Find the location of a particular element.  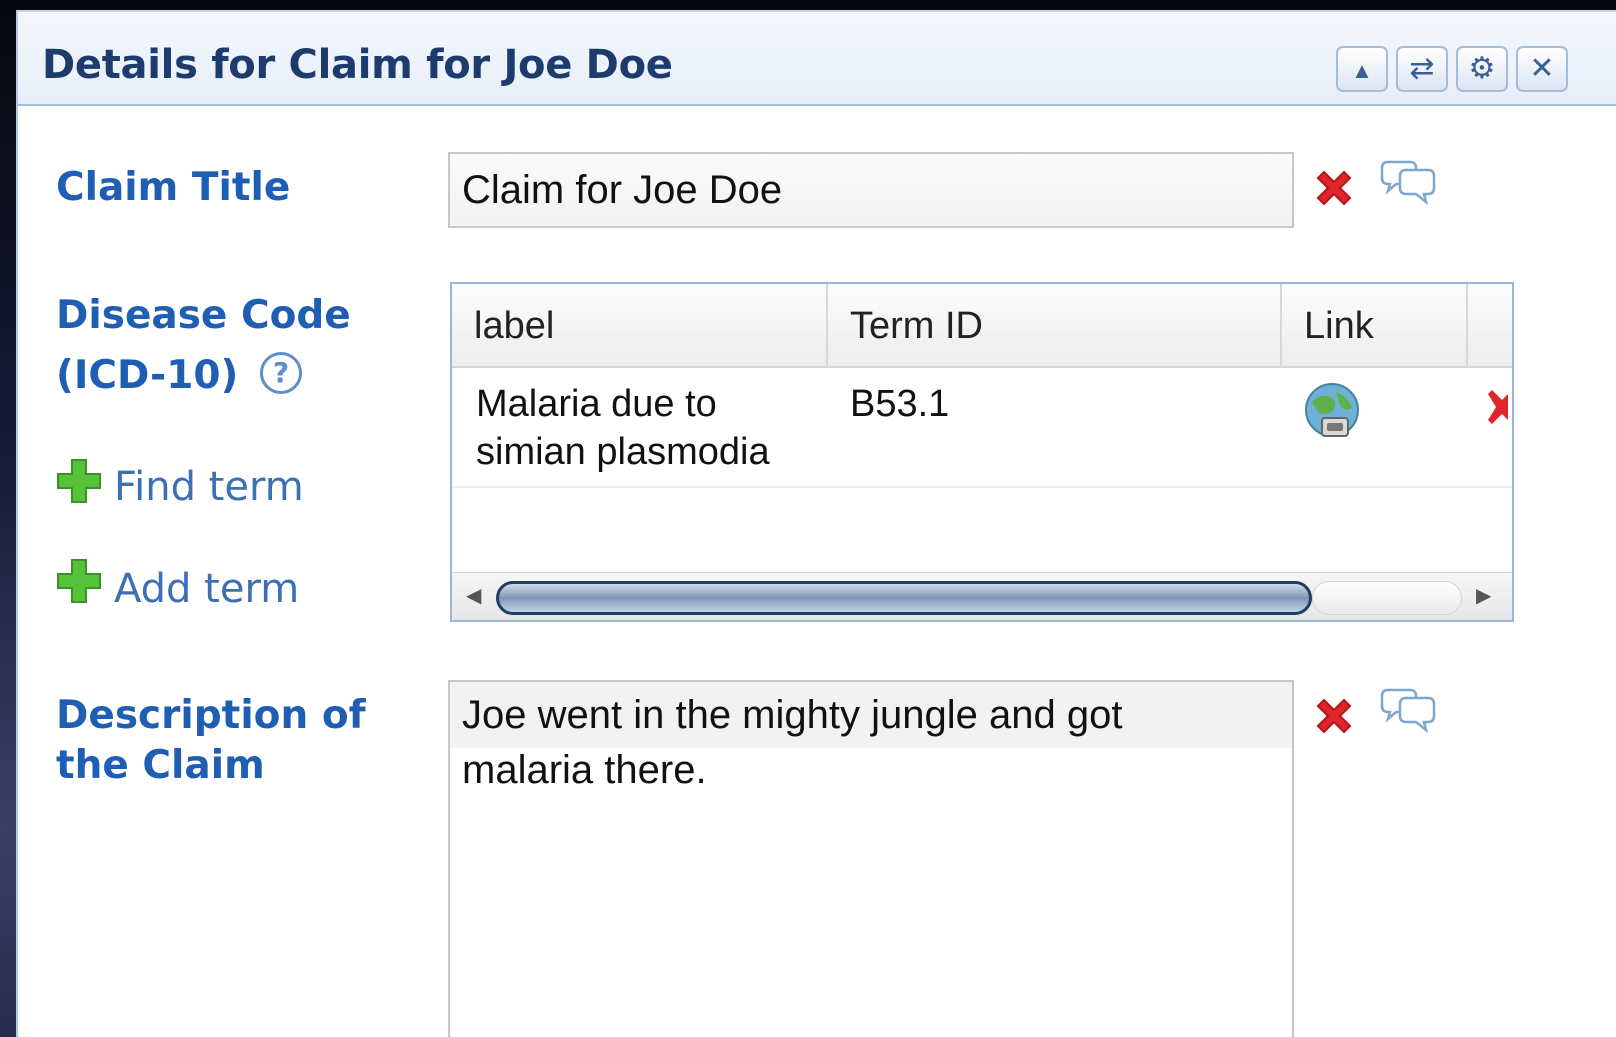

horizontal-scrollbar: ◀ ▶ is located at coordinates (982, 596).